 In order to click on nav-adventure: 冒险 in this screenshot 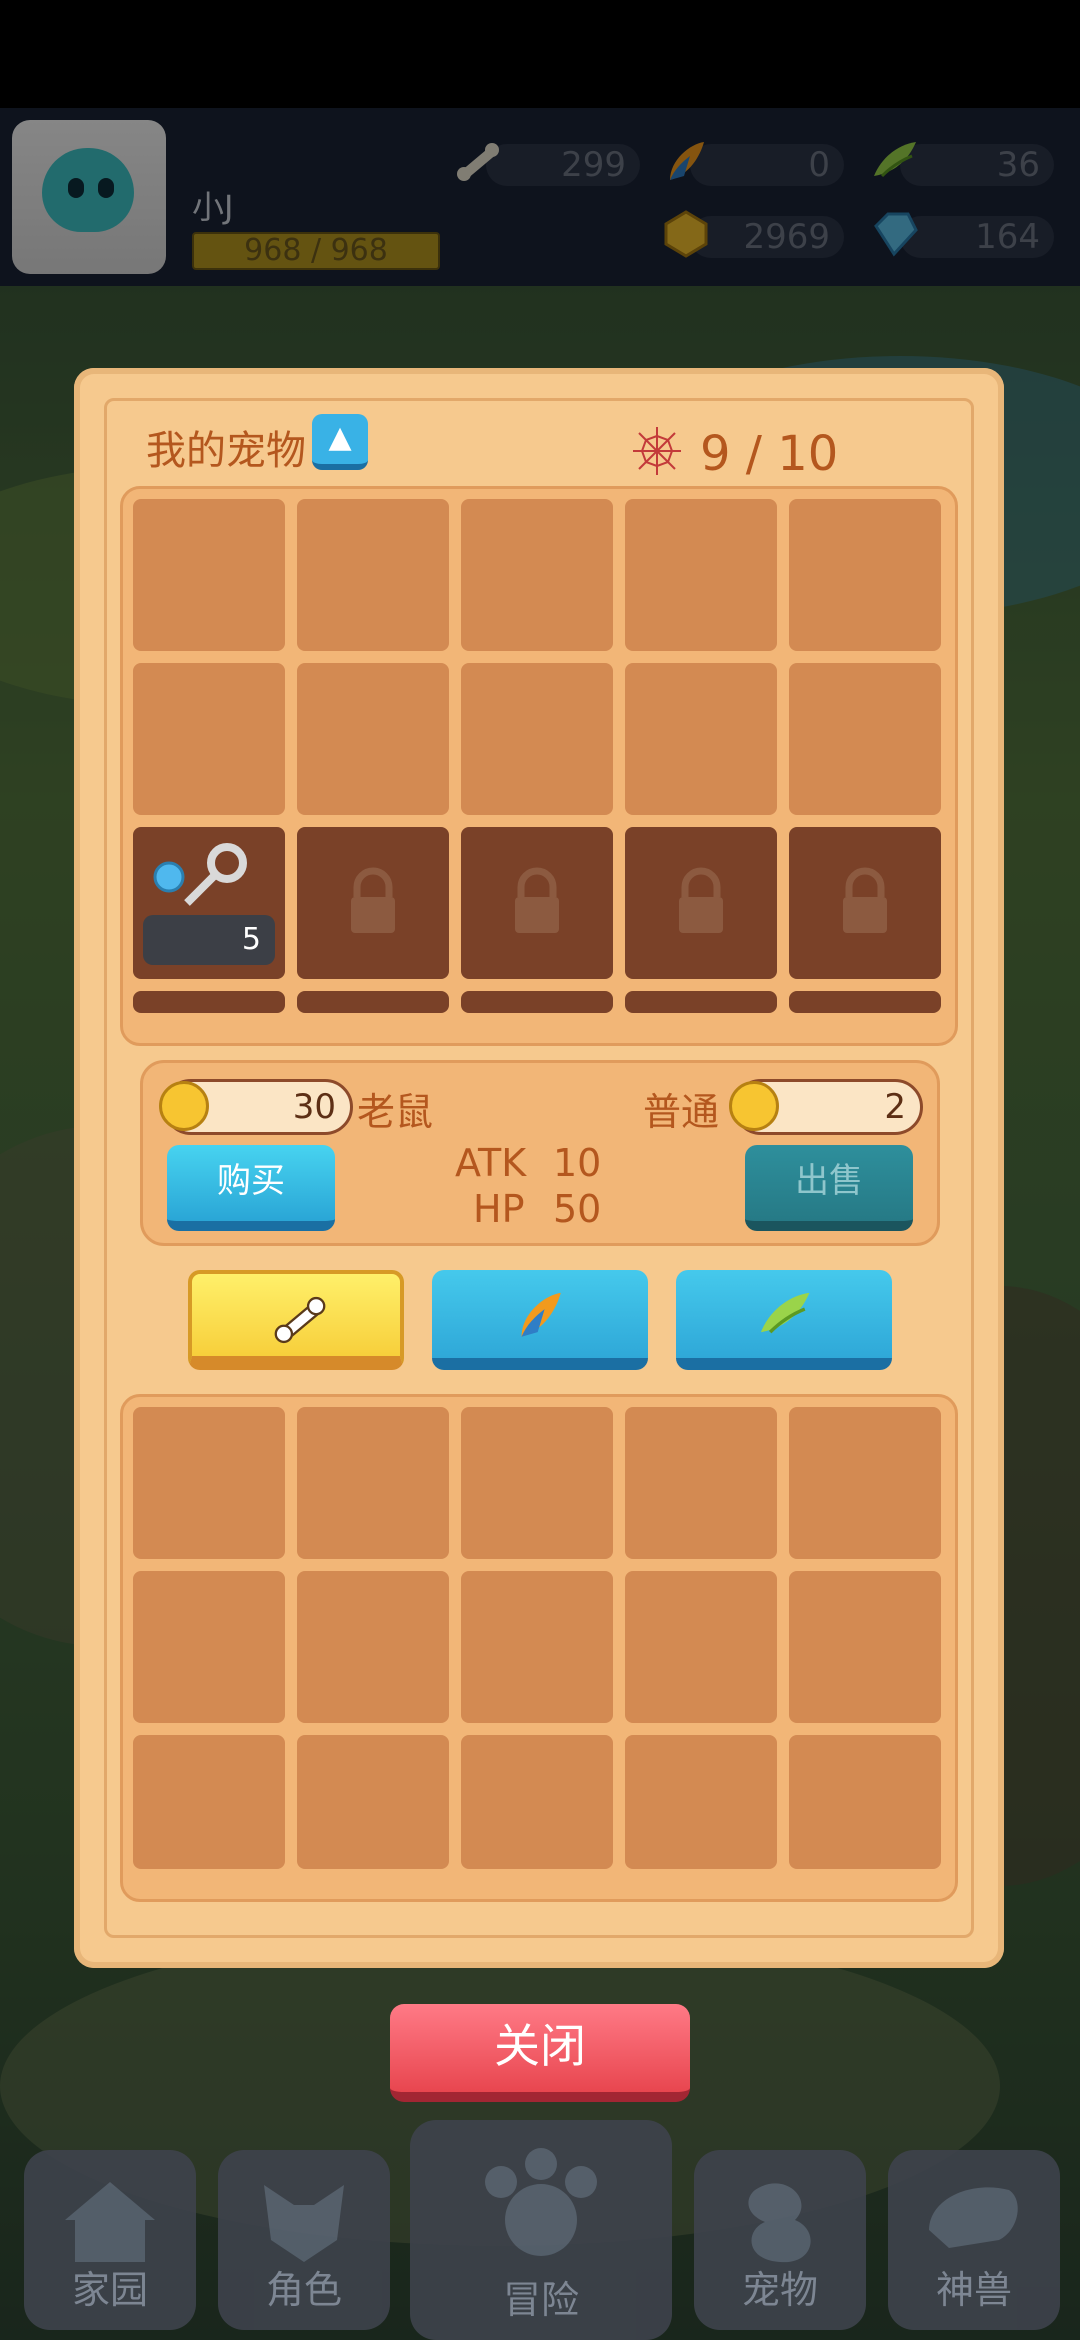, I will do `click(541, 2230)`.